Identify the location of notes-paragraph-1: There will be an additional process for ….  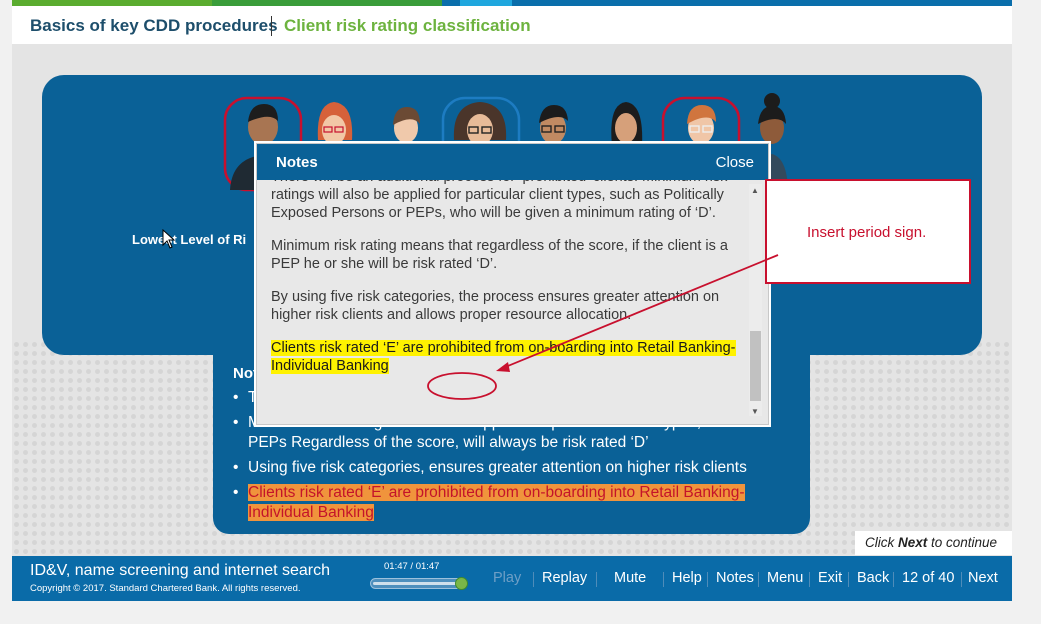
(499, 200).